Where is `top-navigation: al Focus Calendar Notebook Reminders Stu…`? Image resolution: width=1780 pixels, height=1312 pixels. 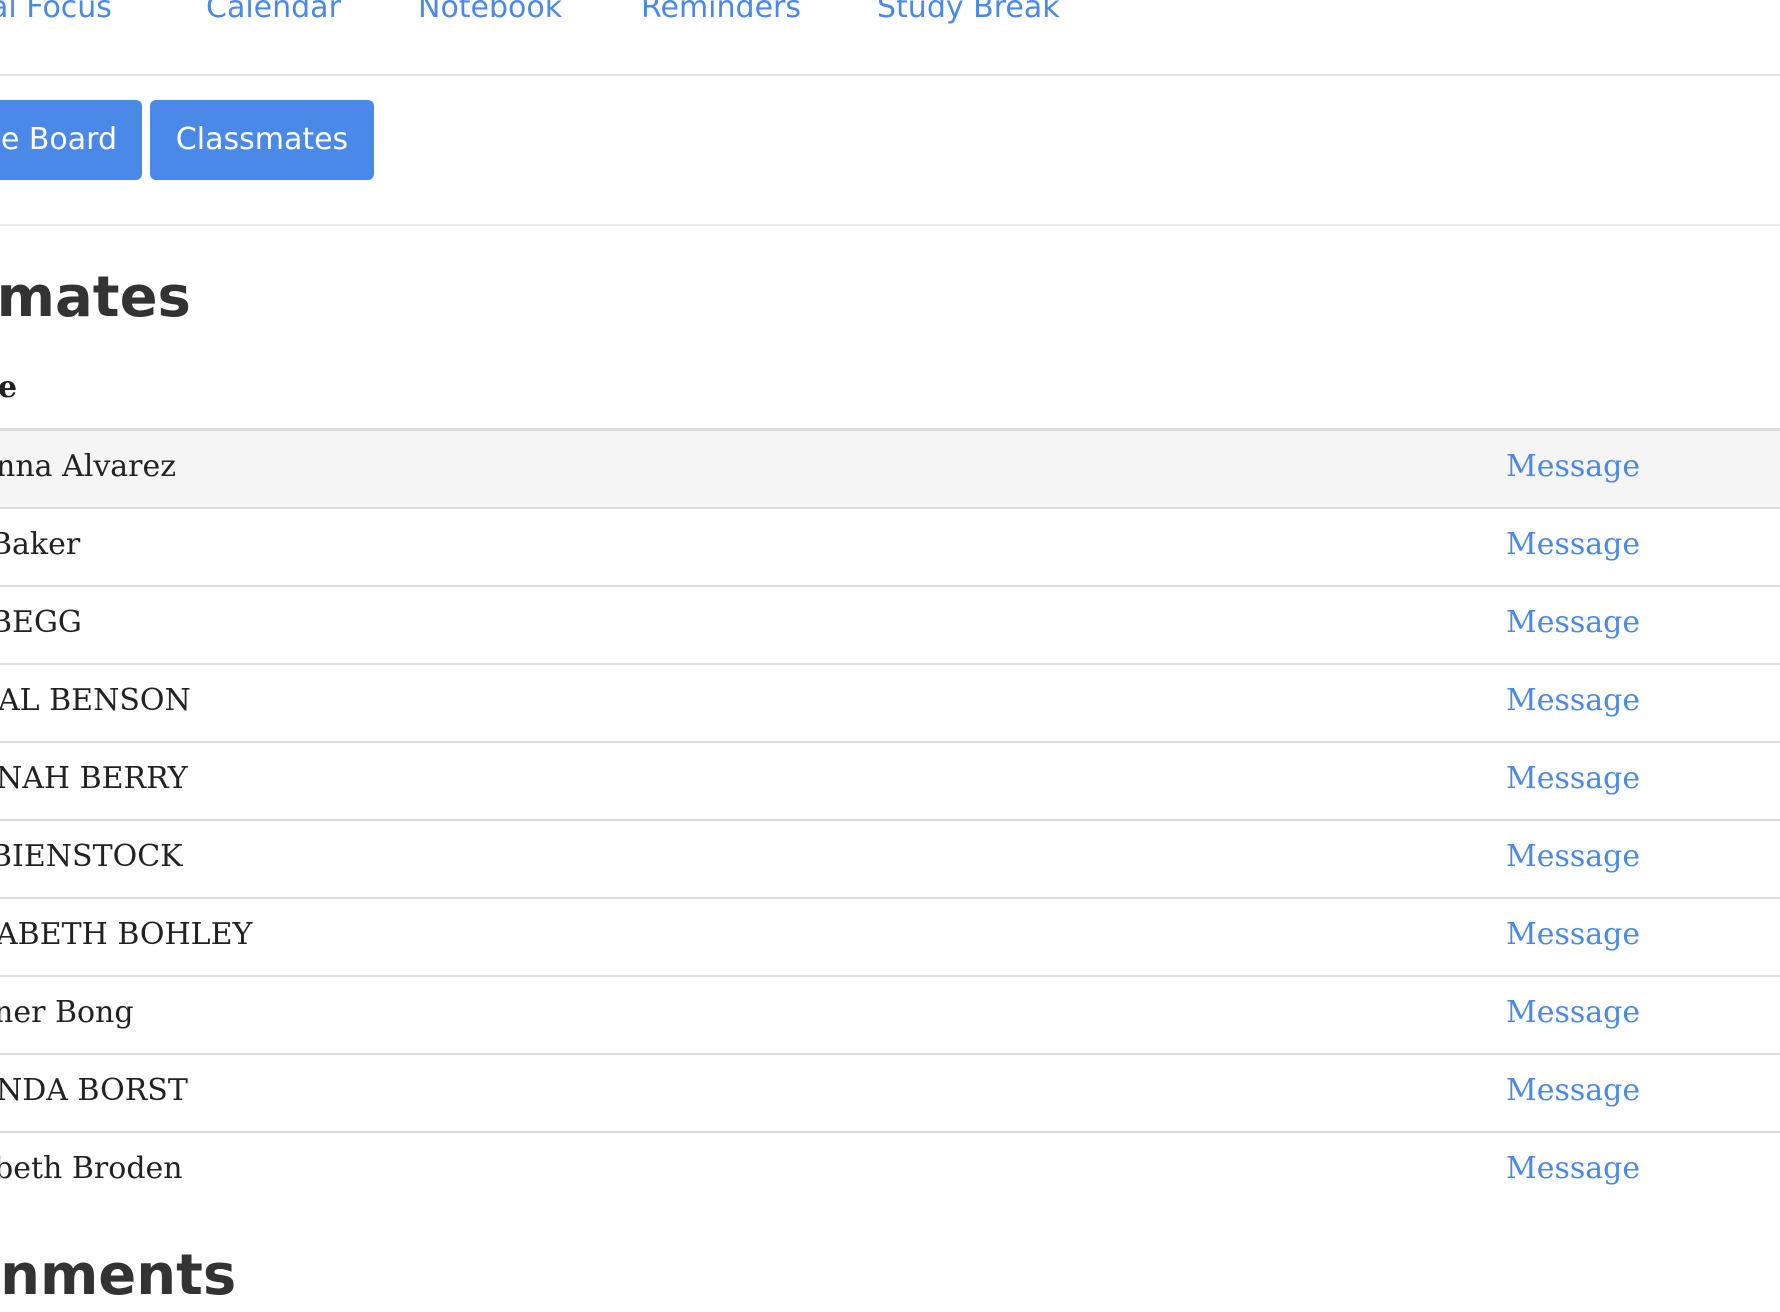
top-navigation: al Focus Calendar Notebook Reminders Stu… is located at coordinates (890, 38).